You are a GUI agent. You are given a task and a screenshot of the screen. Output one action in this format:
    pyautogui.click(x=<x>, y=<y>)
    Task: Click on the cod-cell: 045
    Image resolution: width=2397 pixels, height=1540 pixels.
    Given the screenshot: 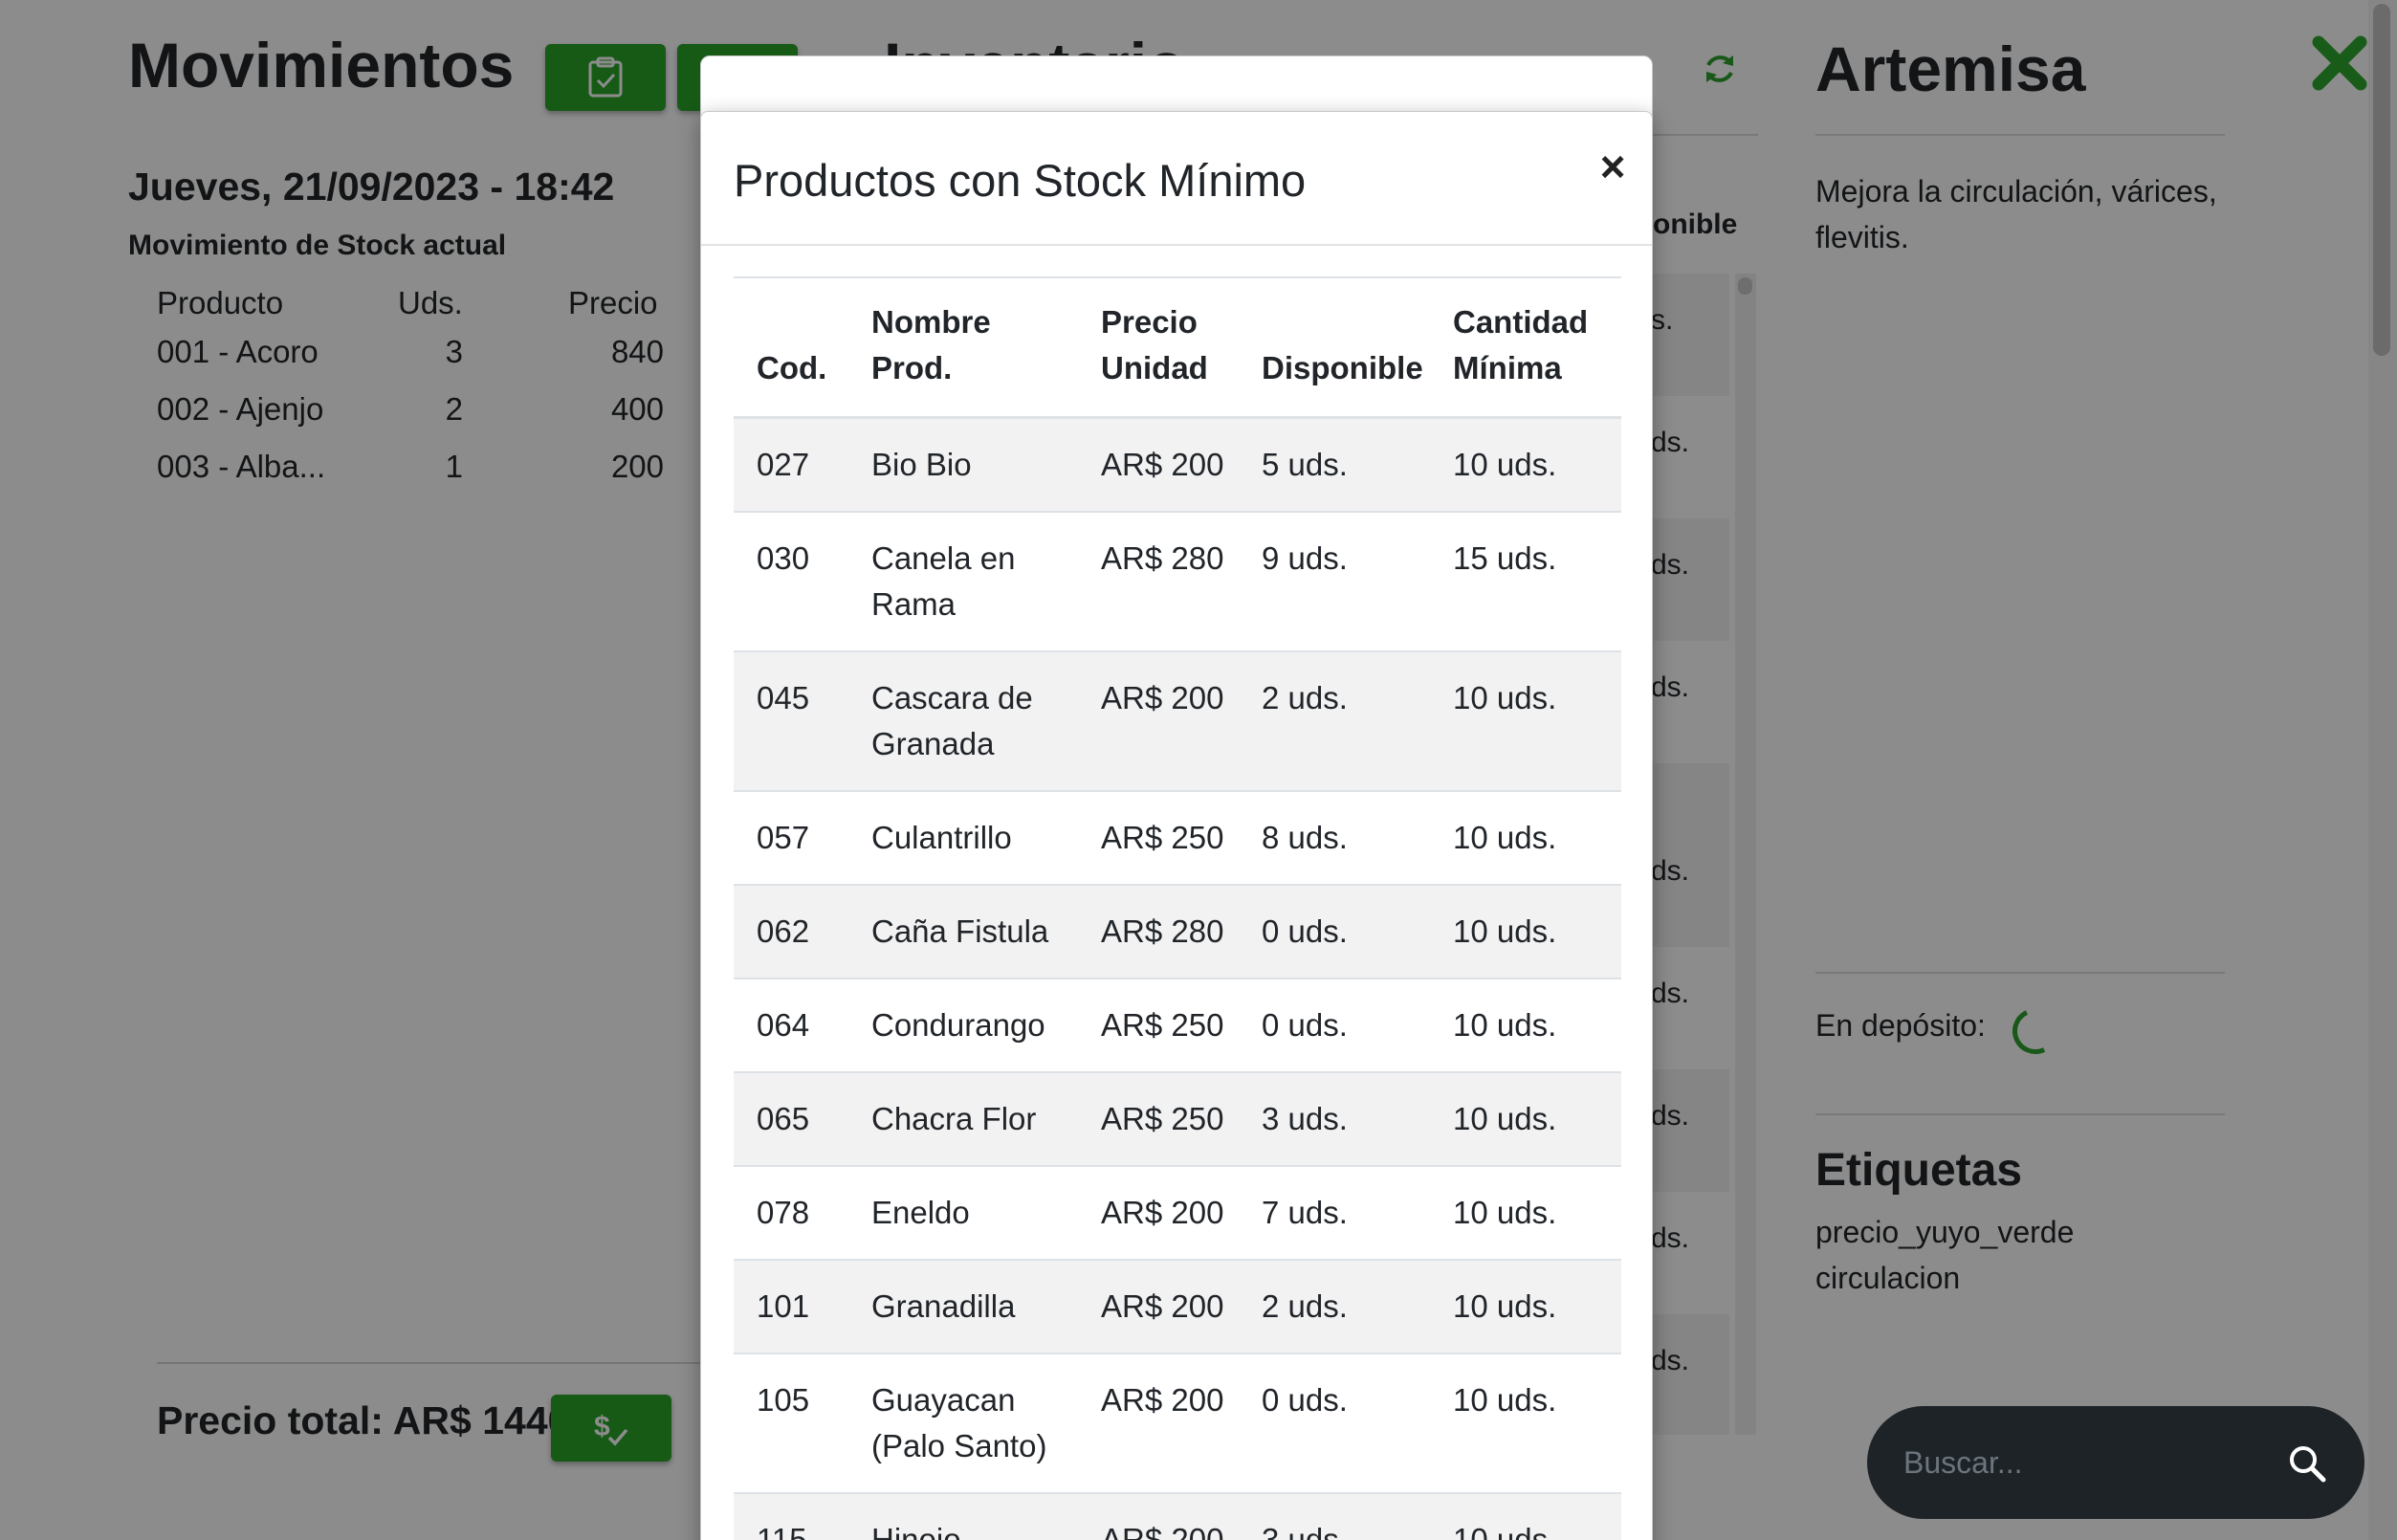 What is the action you would take?
    pyautogui.click(x=791, y=721)
    